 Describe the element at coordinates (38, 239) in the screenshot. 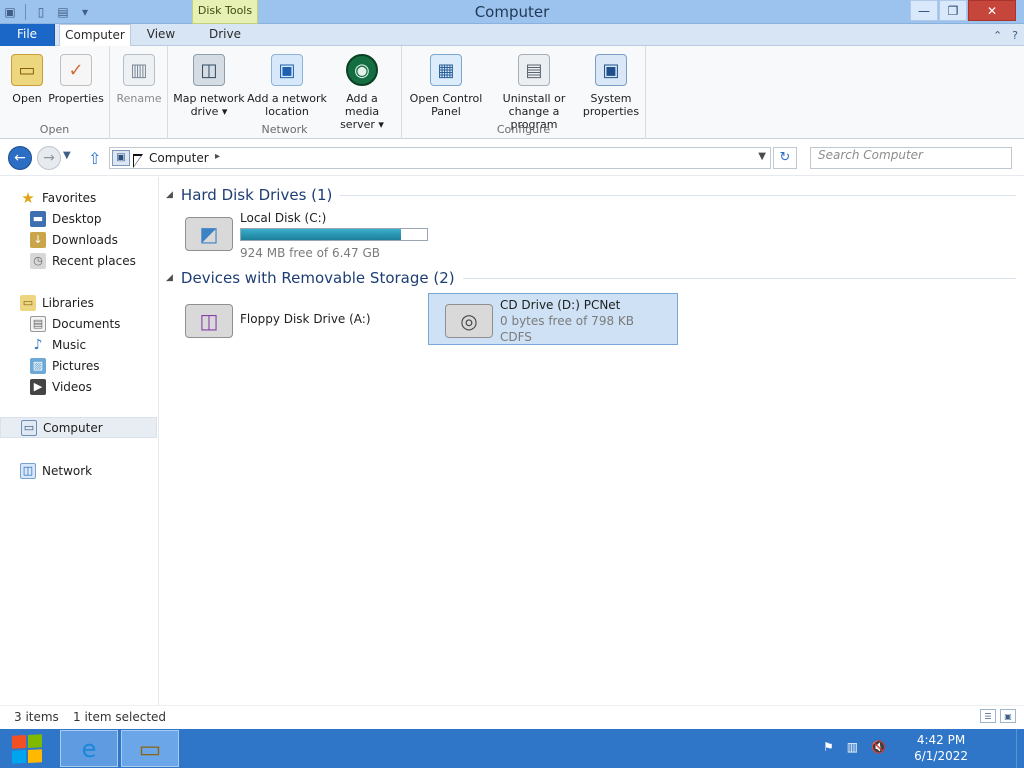

I see `downloads-icon: ↓` at that location.